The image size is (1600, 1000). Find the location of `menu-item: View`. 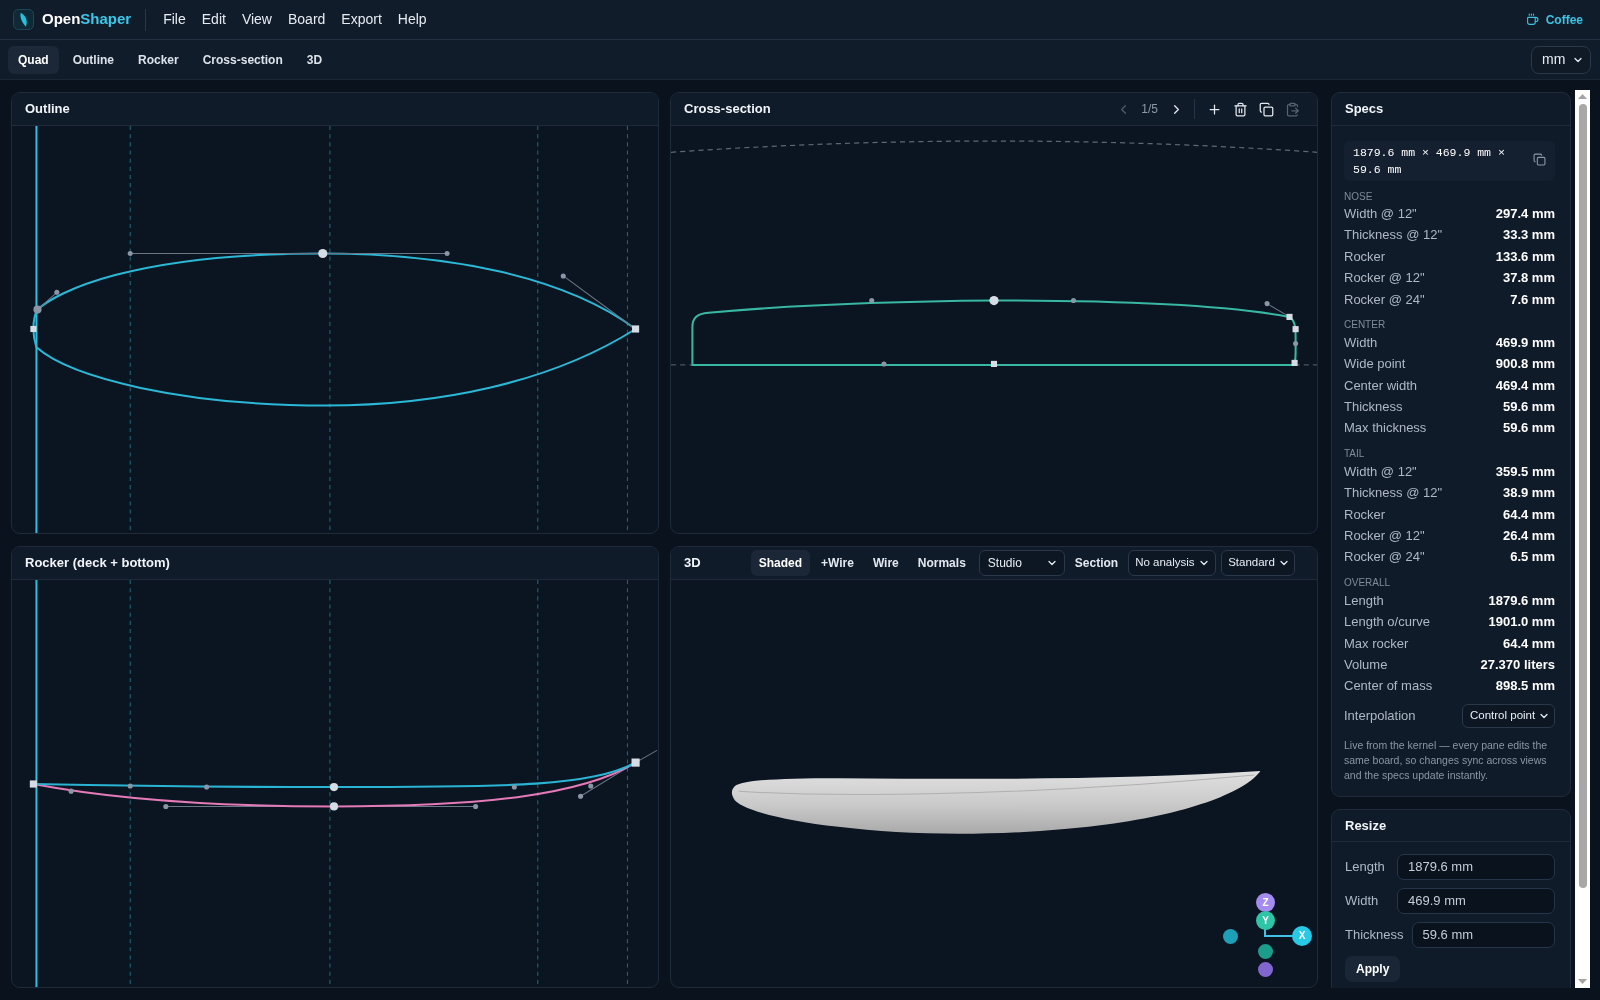

menu-item: View is located at coordinates (256, 19).